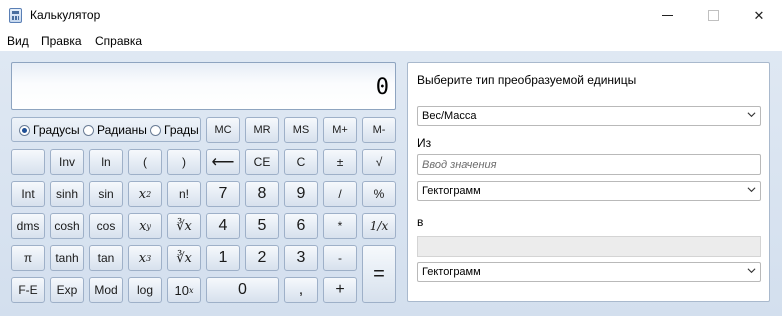 Image resolution: width=782 pixels, height=316 pixels. I want to click on cube-exponent: 3, so click(149, 258).